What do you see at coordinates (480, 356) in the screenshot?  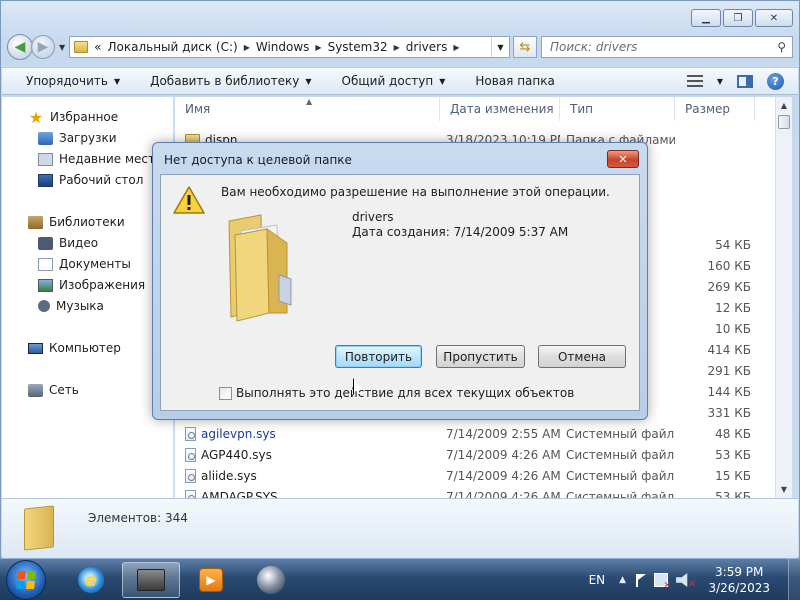 I see `skip-button: Пропустить` at bounding box center [480, 356].